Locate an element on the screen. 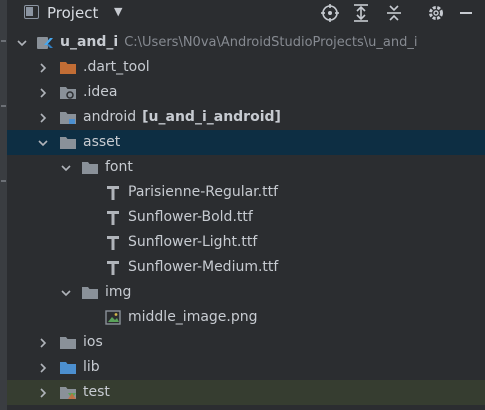 The height and width of the screenshot is (410, 485). project-tool-window-header: Project ▼ is located at coordinates (246, 13).